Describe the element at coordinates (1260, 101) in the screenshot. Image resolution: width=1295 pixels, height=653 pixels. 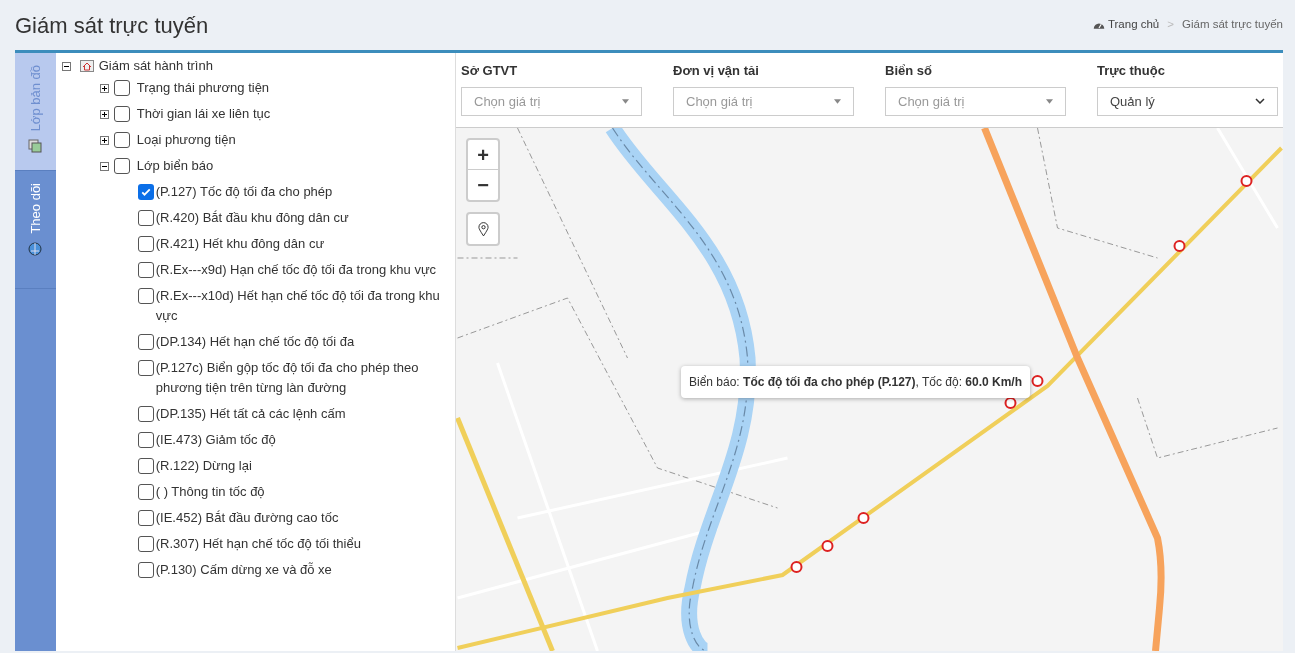
I see `chevron-down-icon` at that location.